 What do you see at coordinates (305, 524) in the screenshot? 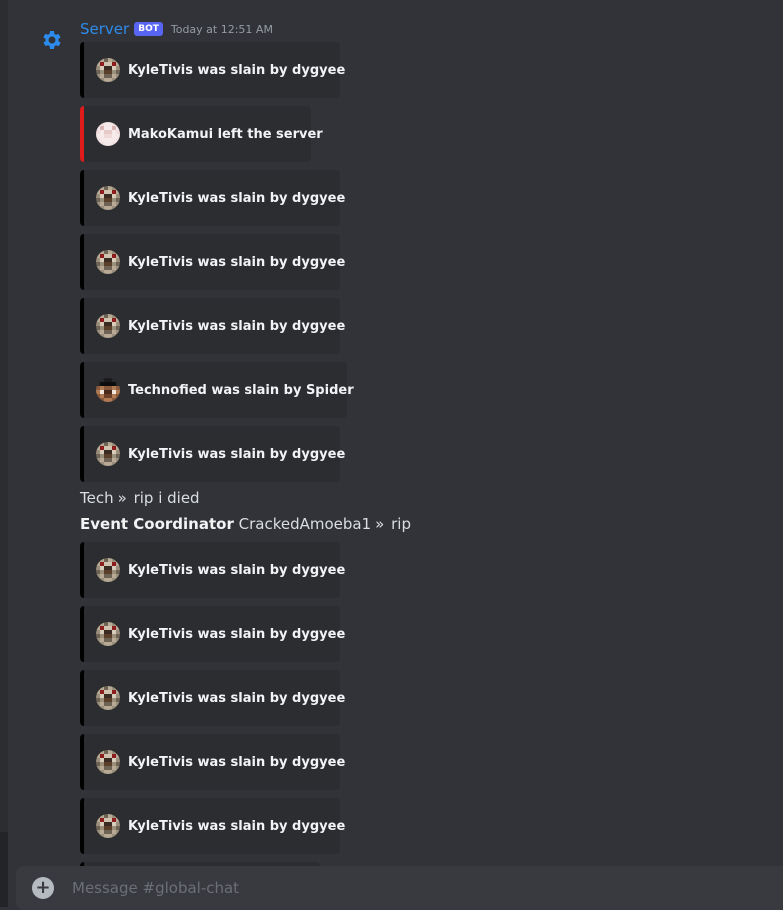
I see `player-name: CrackedAmoeba1` at bounding box center [305, 524].